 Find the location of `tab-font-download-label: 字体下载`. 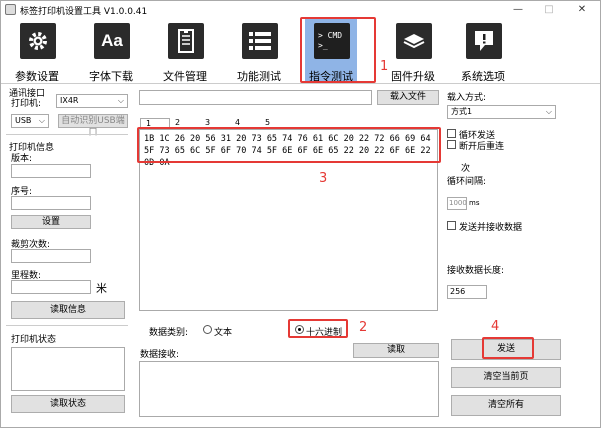

tab-font-download-label: 字体下载 is located at coordinates (111, 76).